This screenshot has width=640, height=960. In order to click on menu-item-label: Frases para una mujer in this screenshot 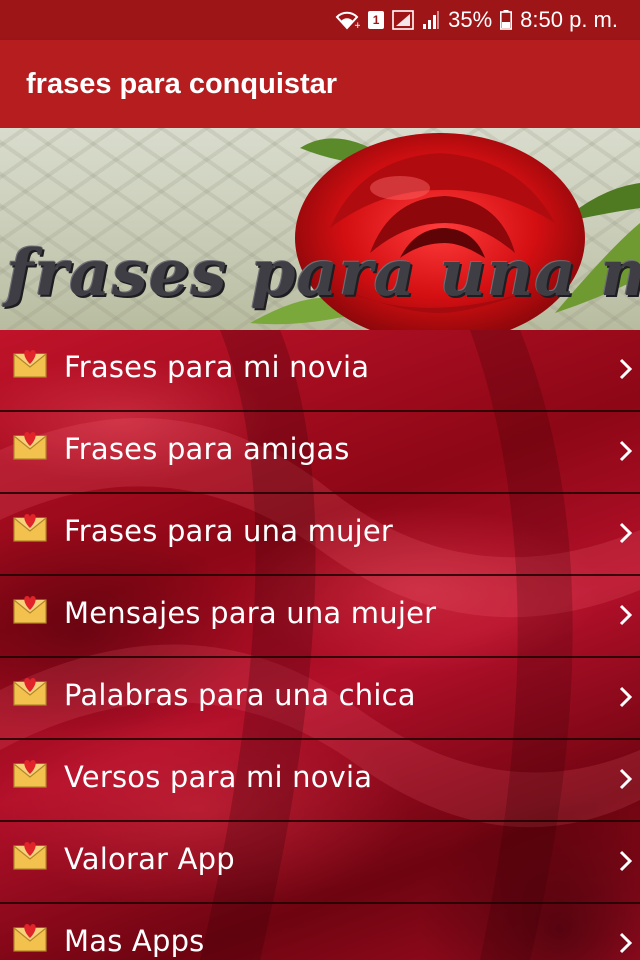, I will do `click(229, 531)`.